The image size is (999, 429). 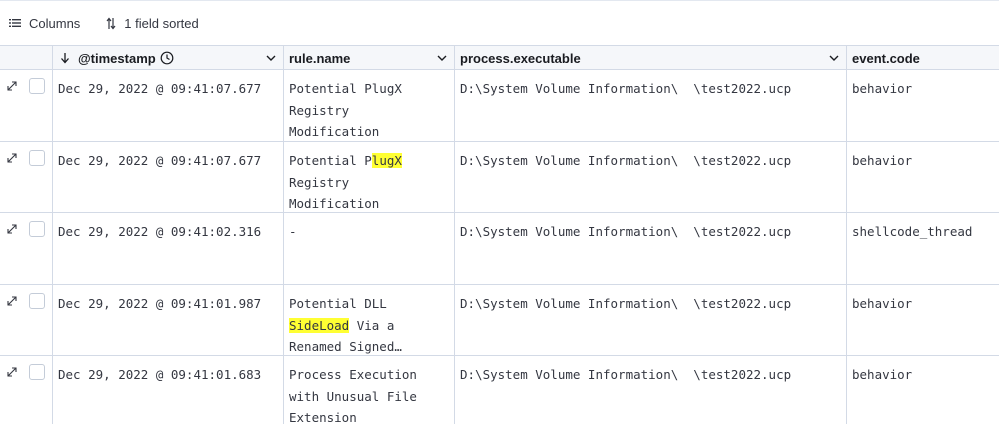 I want to click on cell-rule-name: -, so click(x=368, y=248).